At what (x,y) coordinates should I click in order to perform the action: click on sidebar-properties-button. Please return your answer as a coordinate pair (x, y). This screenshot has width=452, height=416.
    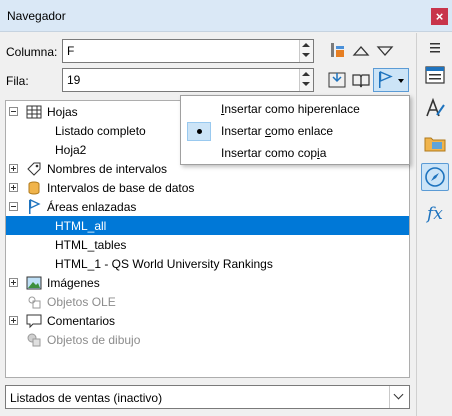
    Looking at the image, I should click on (435, 76).